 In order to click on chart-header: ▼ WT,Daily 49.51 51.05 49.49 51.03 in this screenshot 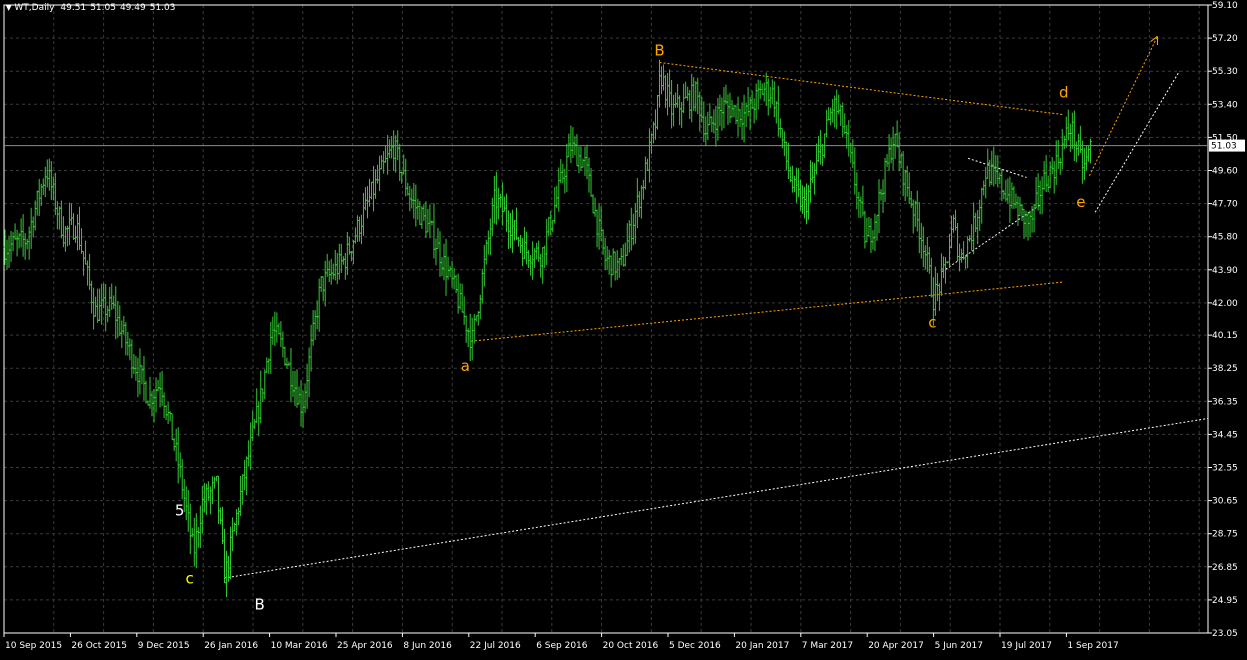, I will do `click(92, 8)`.